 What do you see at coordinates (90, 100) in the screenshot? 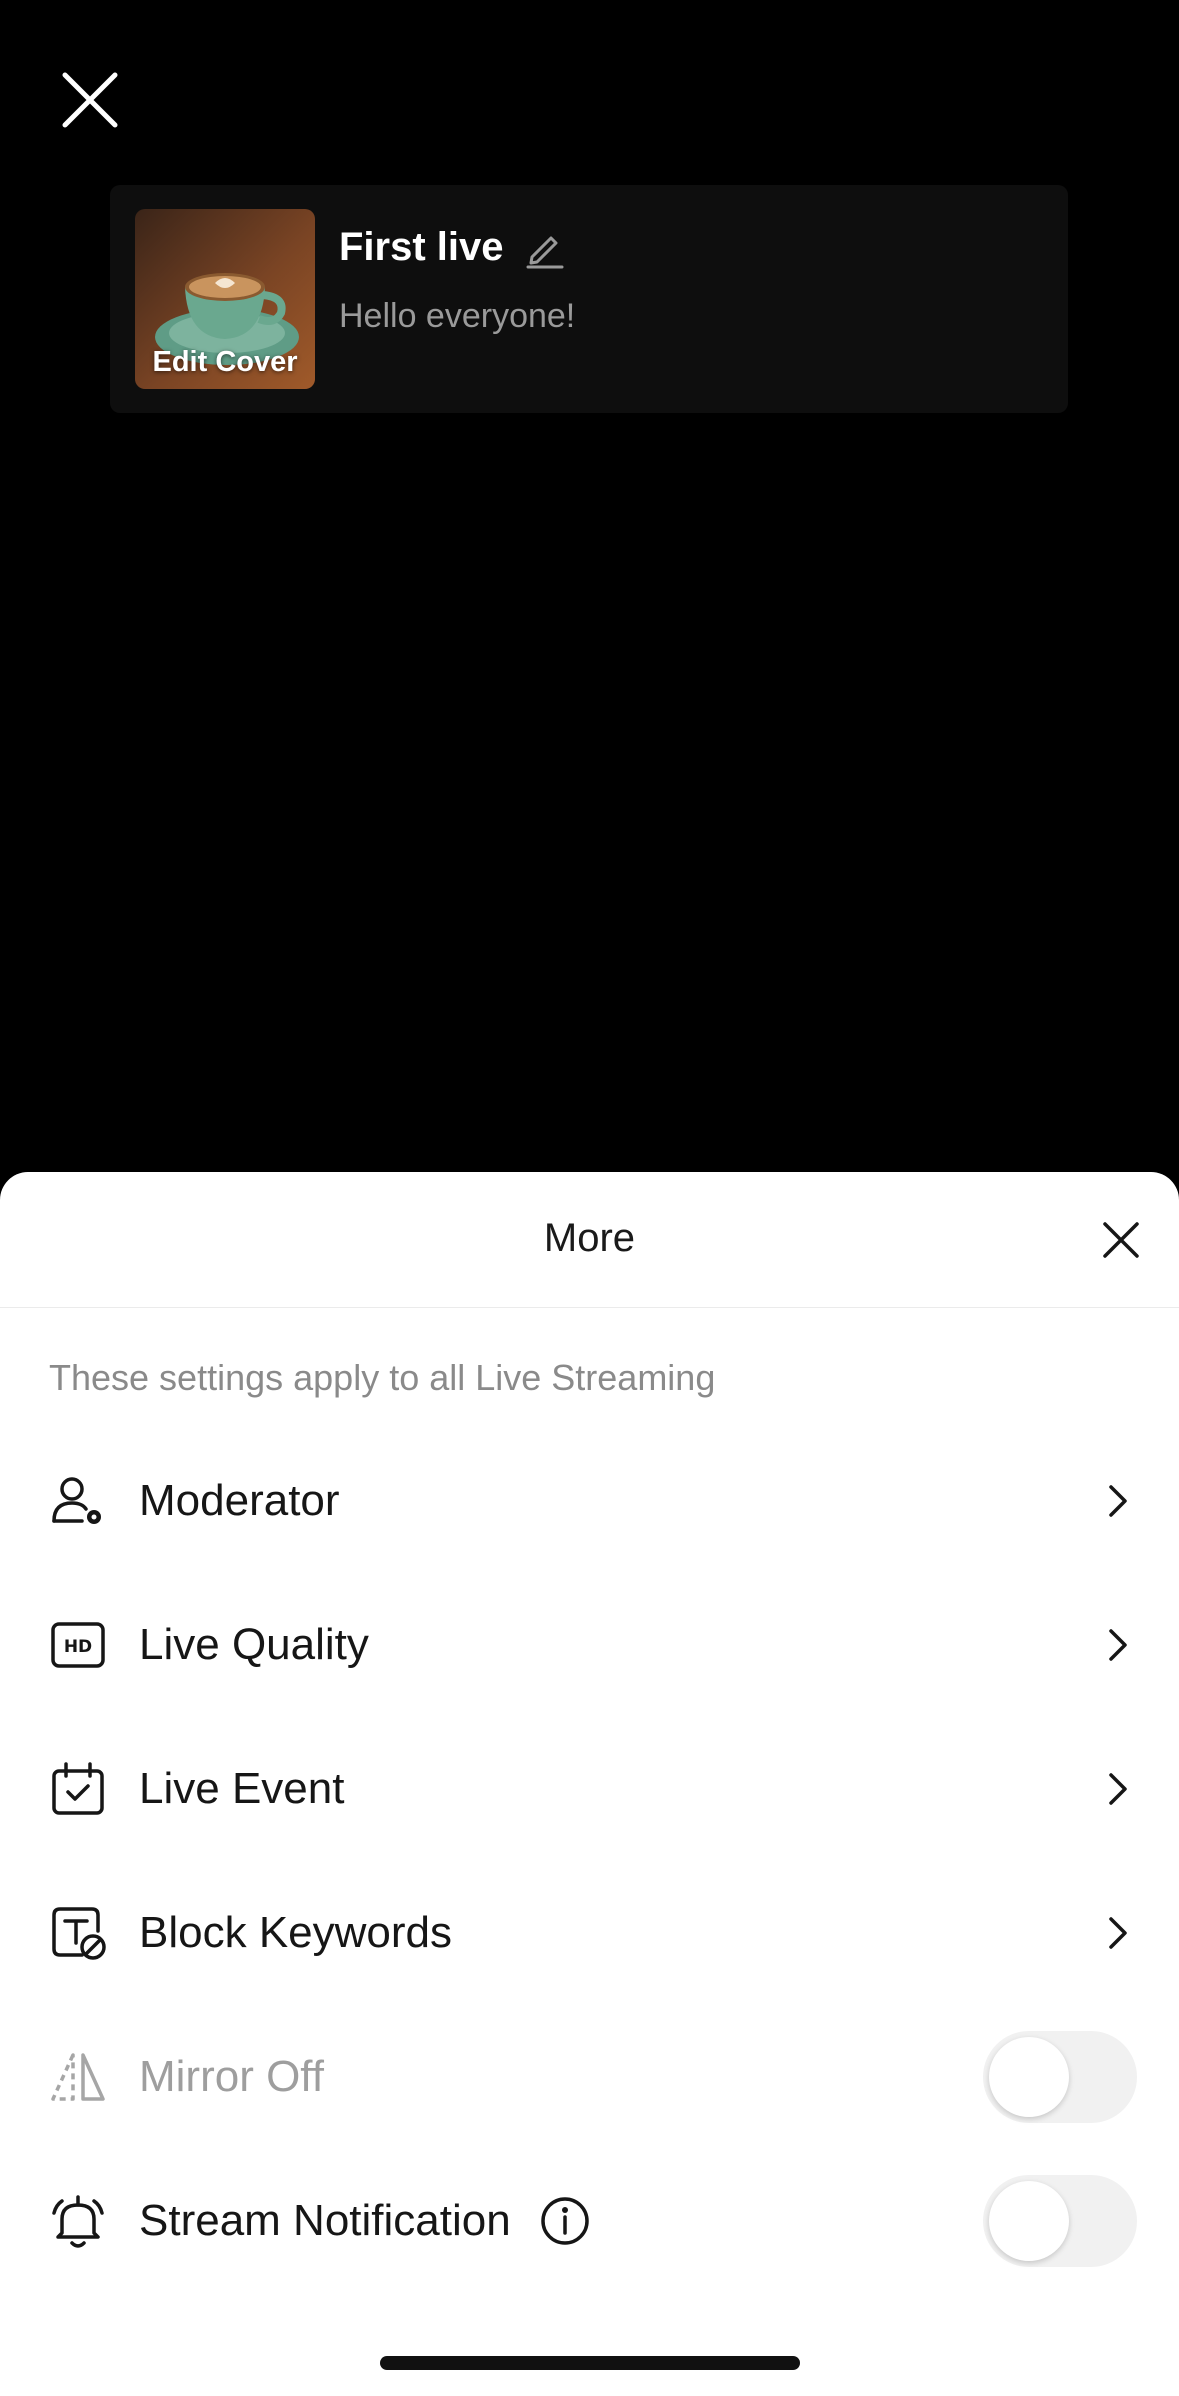
I see `close-icon` at bounding box center [90, 100].